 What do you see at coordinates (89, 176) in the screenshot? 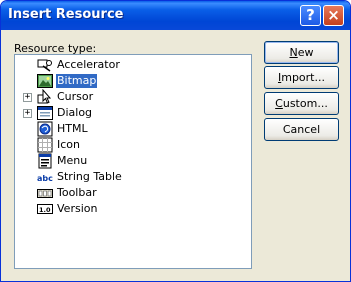
I see `list-item-label: String Table` at bounding box center [89, 176].